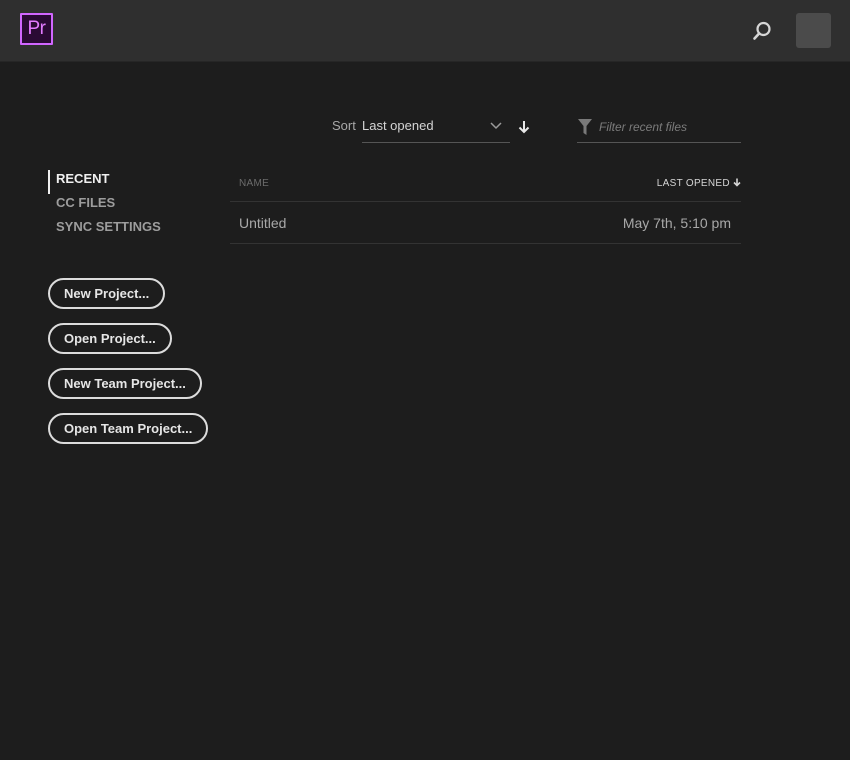 Image resolution: width=850 pixels, height=760 pixels. I want to click on filter-field, so click(659, 128).